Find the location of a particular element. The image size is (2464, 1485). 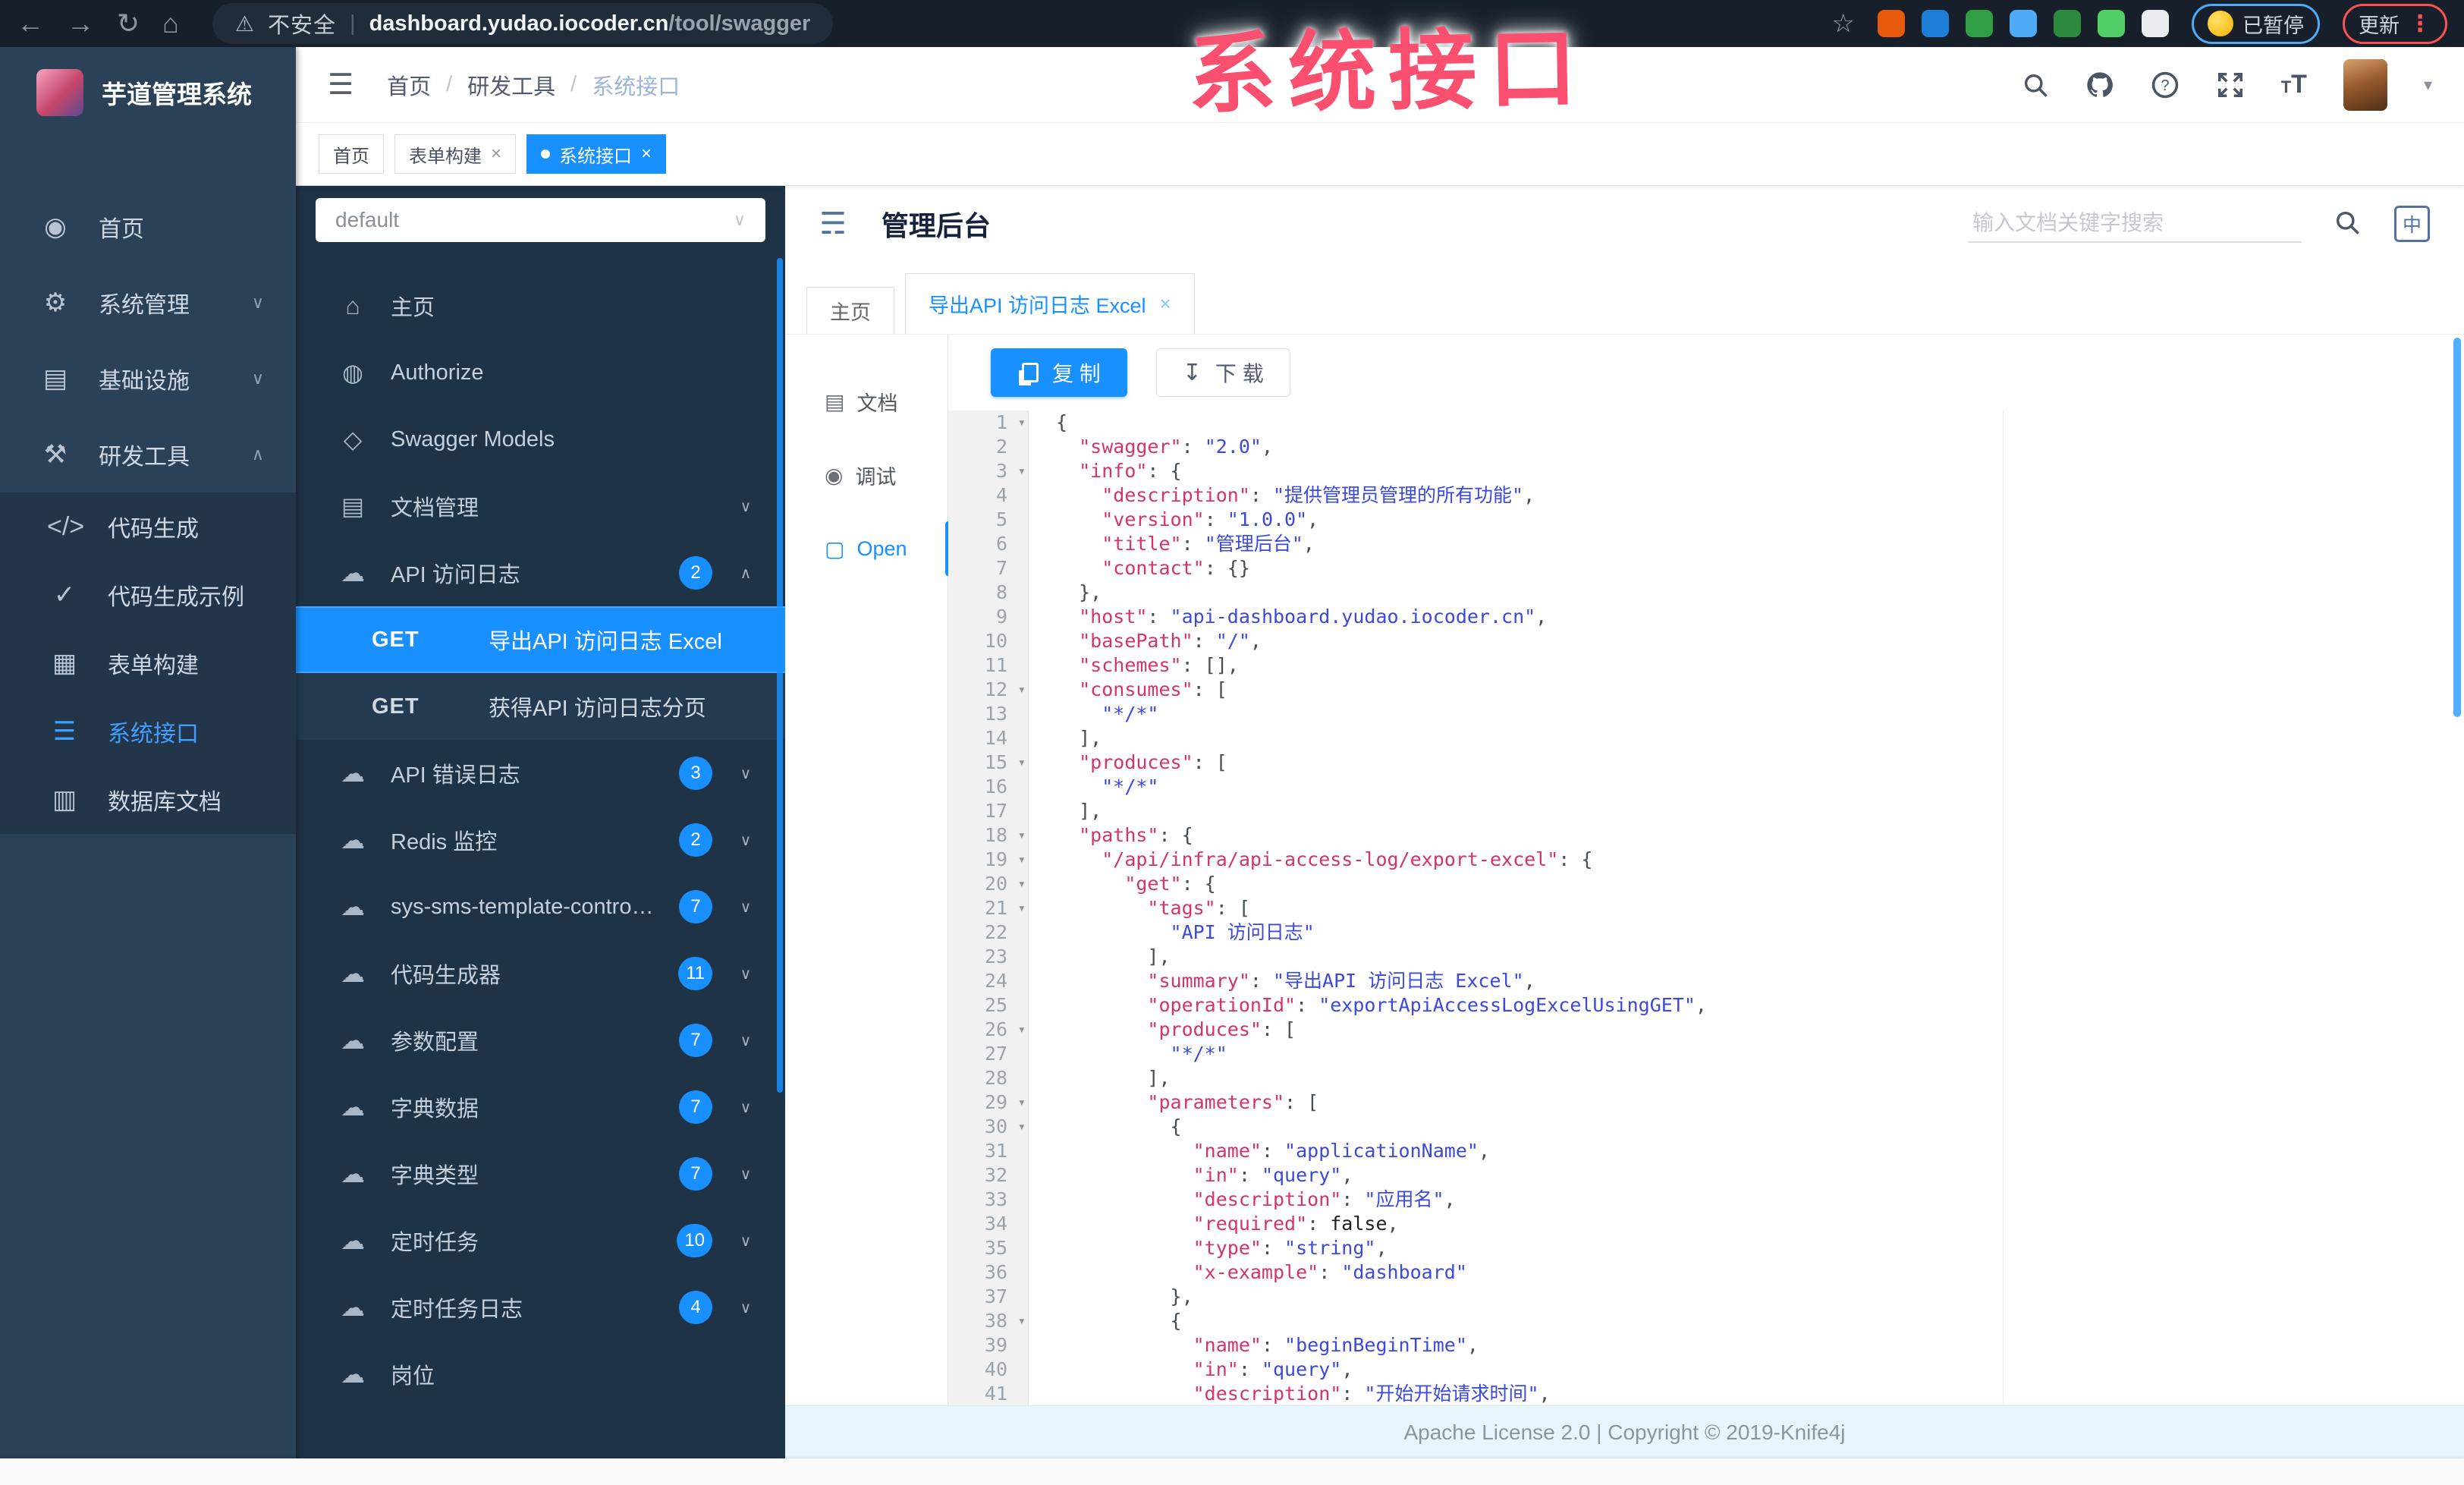

doc-search-icon is located at coordinates (2347, 224).